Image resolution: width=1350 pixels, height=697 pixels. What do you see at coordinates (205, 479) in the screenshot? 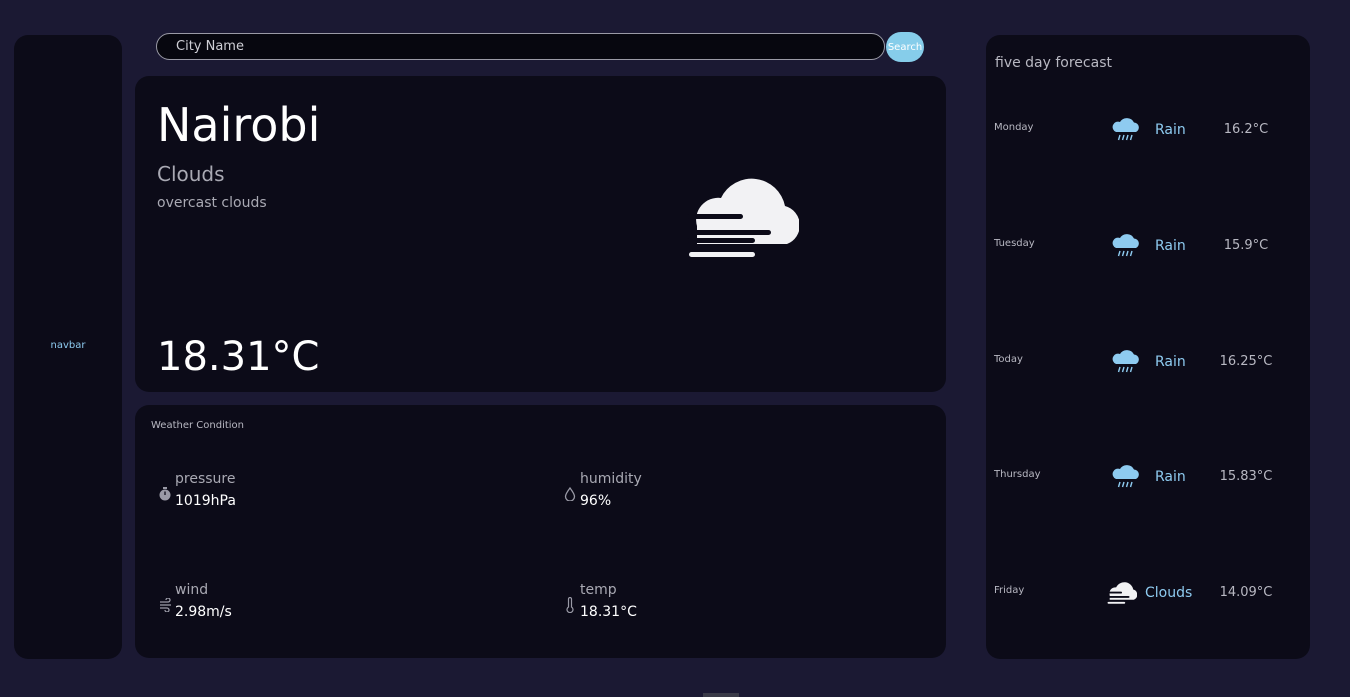
I see `pressure-label: pressure` at bounding box center [205, 479].